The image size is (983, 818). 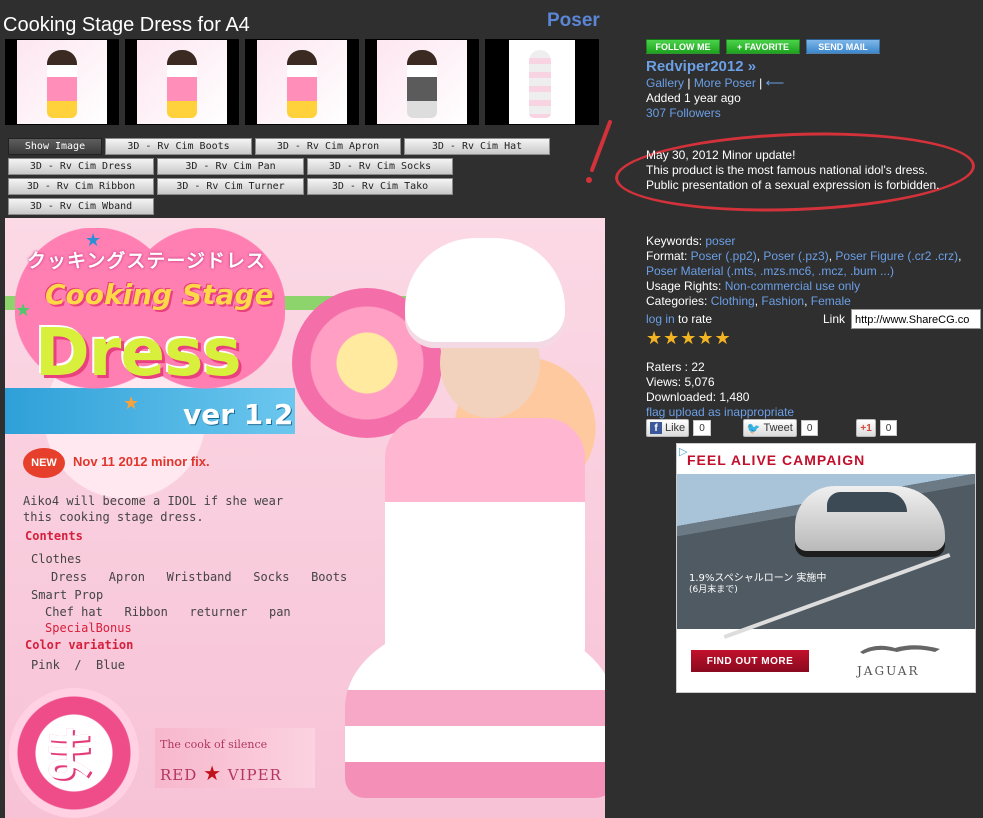 What do you see at coordinates (792, 286) in the screenshot?
I see `usage-link: Non-commercial use only` at bounding box center [792, 286].